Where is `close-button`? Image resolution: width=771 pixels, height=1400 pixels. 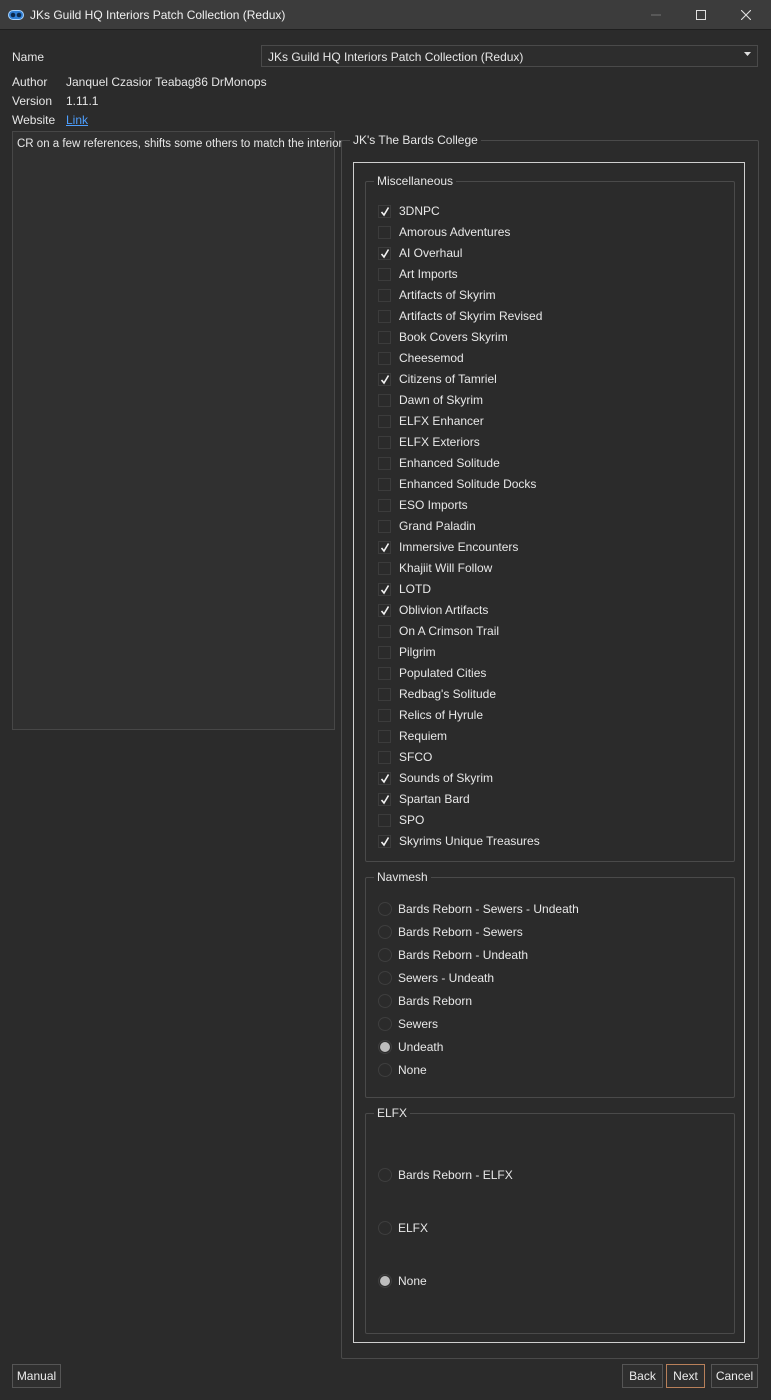 close-button is located at coordinates (746, 15).